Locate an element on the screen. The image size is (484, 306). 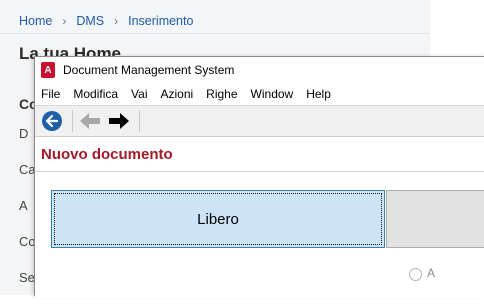
back-circle-icon is located at coordinates (52, 121).